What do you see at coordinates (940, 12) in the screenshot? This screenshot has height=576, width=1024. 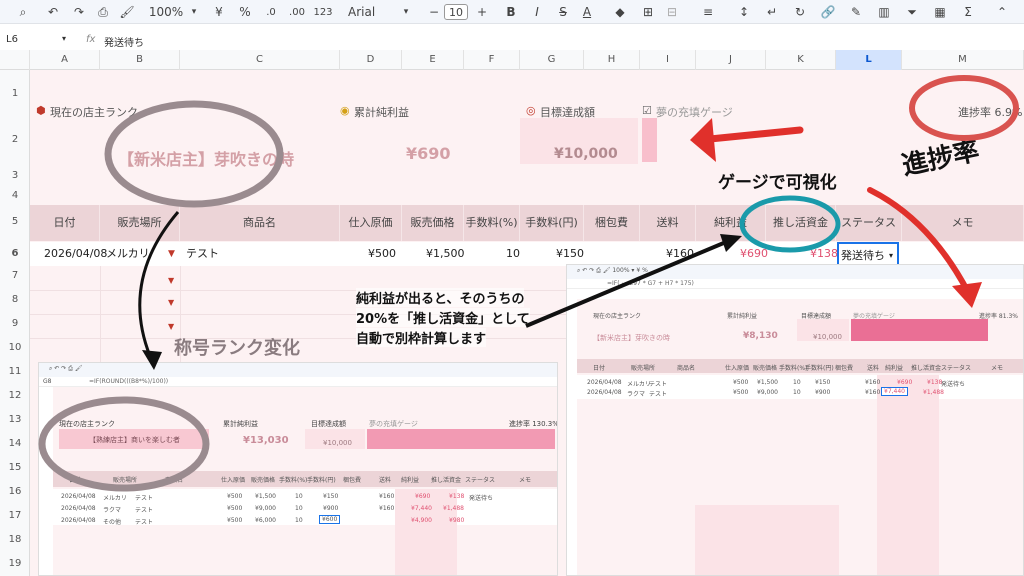 I see `filter-views-icon: ▦` at bounding box center [940, 12].